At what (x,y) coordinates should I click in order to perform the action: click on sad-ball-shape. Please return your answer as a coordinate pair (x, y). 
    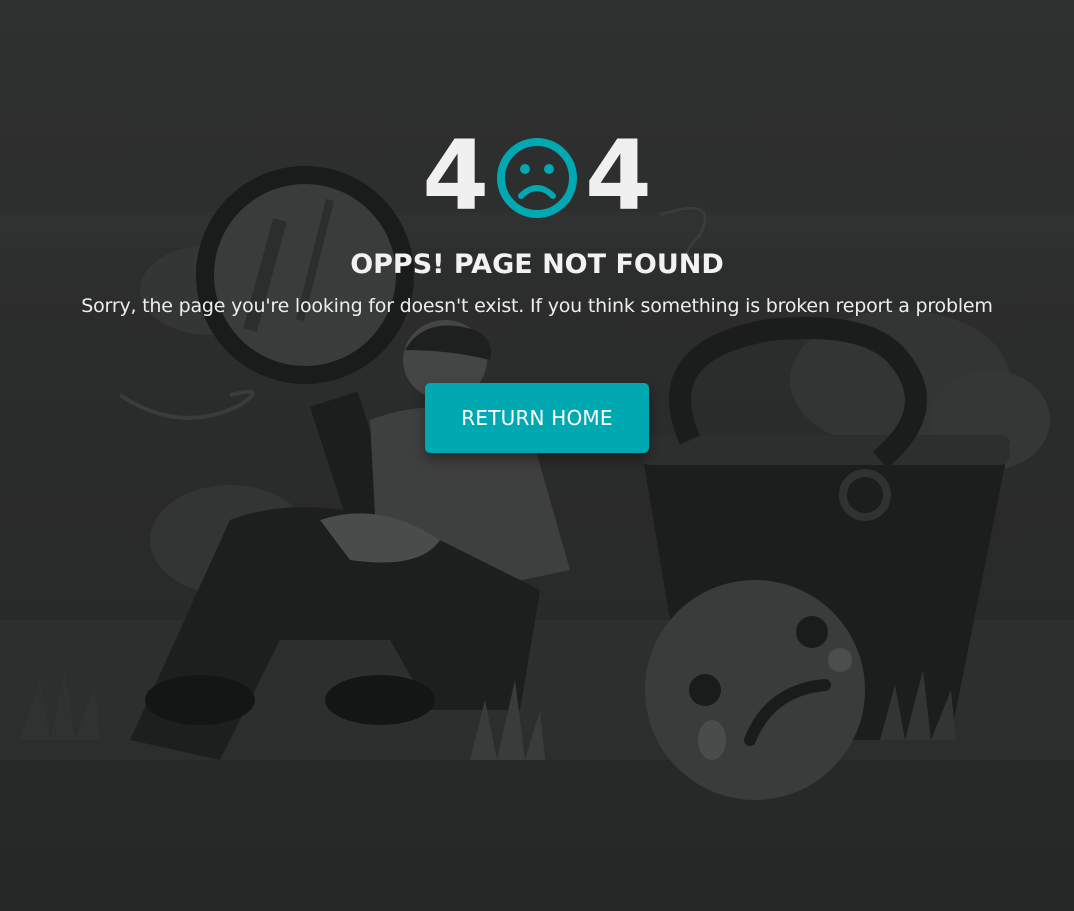
    Looking at the image, I should click on (755, 690).